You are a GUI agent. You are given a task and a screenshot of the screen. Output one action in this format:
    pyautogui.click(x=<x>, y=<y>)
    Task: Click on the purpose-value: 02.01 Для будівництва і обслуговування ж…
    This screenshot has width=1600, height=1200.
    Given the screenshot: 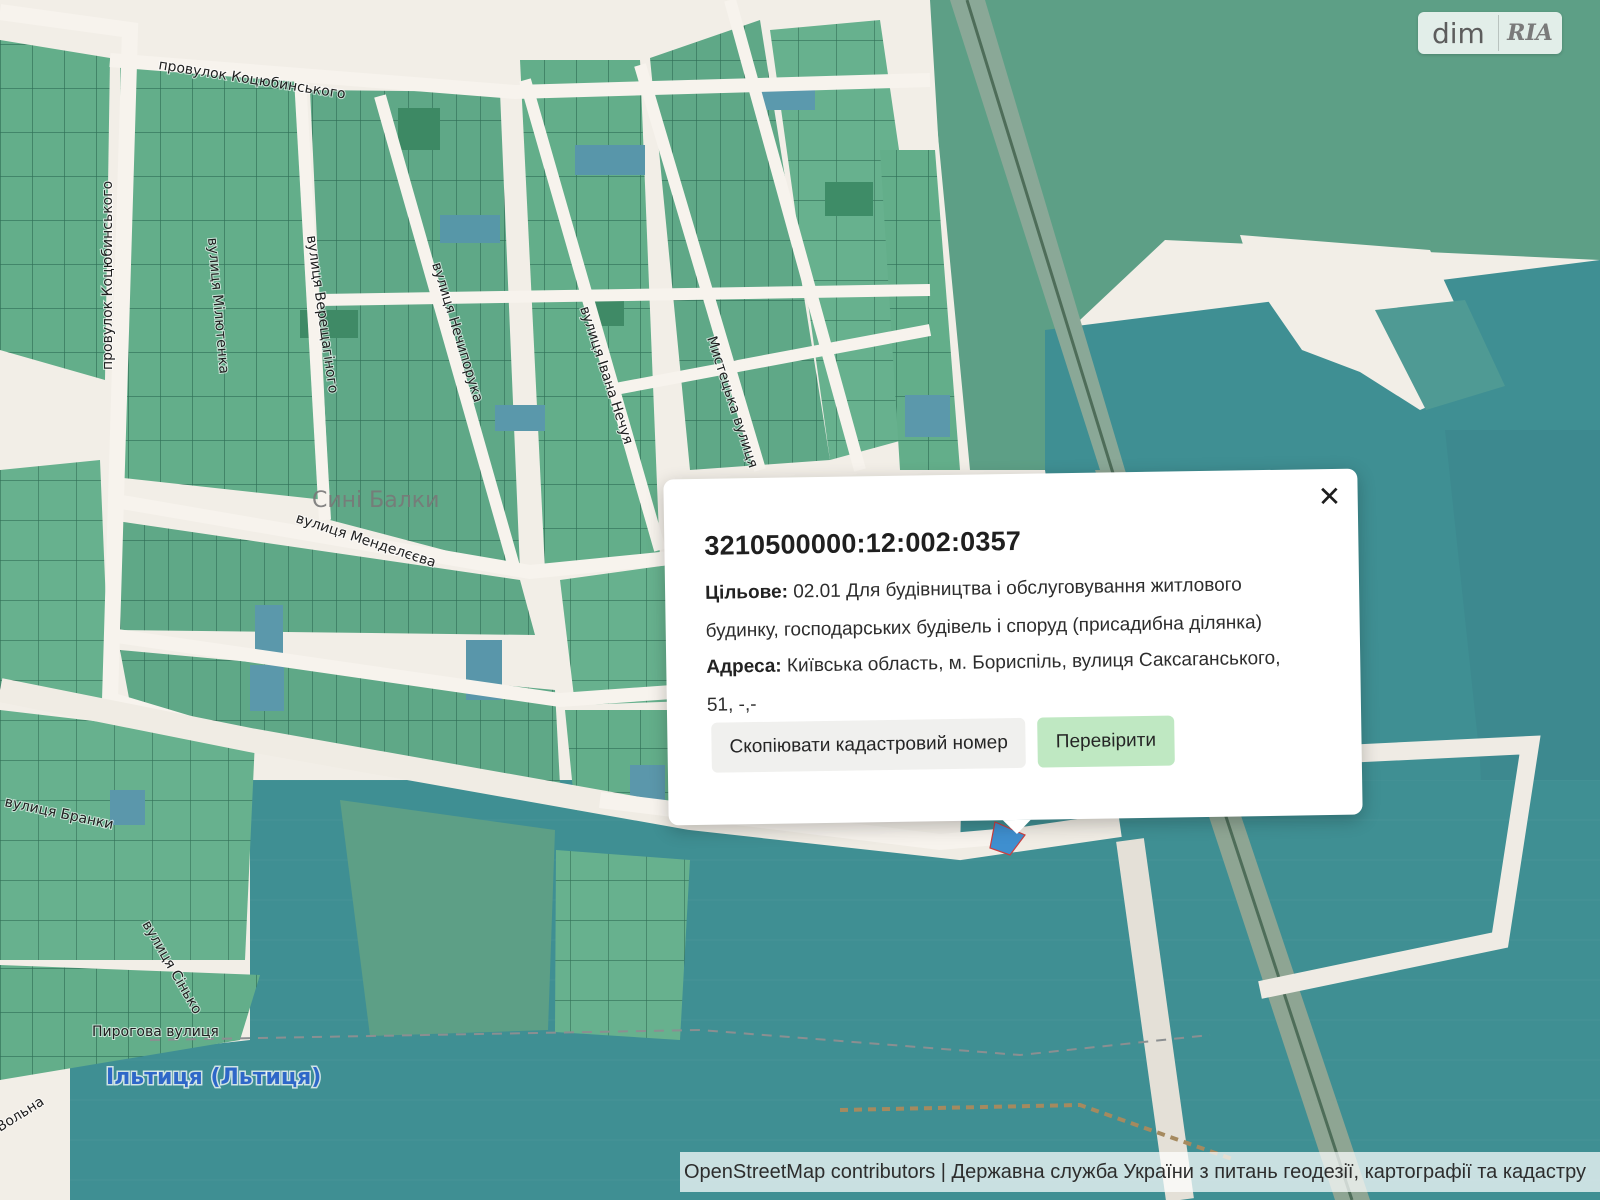 What is the action you would take?
    pyautogui.click(x=984, y=608)
    